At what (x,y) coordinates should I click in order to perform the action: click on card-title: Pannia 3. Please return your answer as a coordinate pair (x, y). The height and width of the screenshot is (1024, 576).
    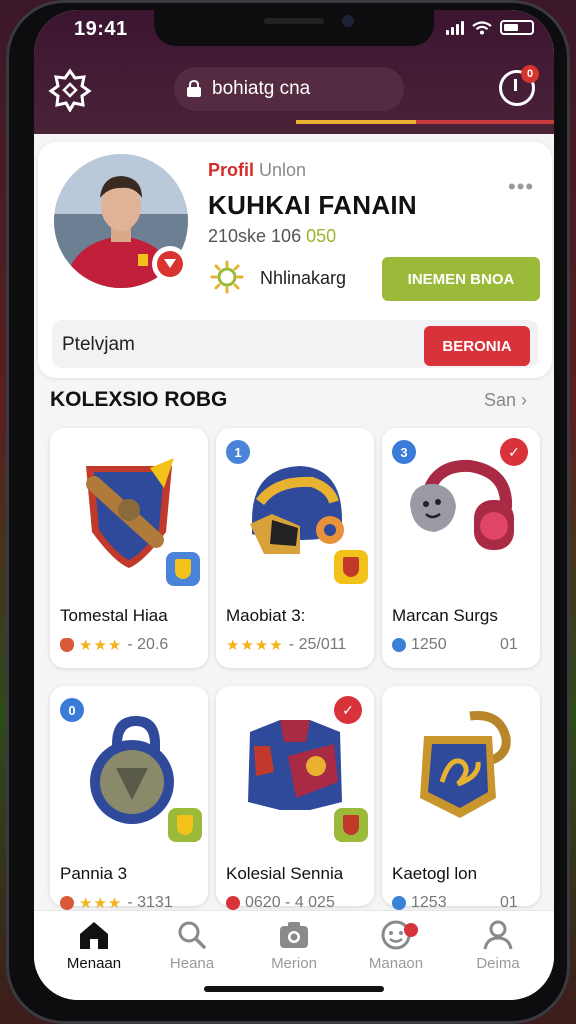
    Looking at the image, I should click on (94, 873).